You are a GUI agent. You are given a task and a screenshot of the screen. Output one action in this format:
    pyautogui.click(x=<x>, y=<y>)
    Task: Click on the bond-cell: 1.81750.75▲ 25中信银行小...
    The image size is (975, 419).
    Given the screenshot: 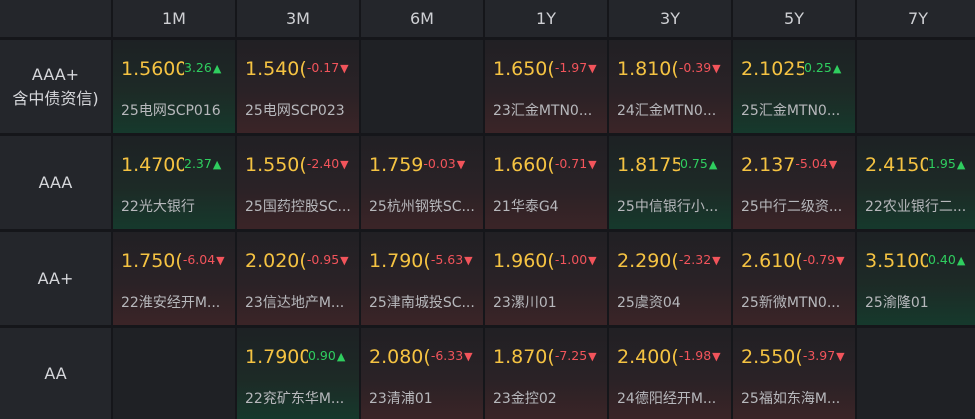 What is the action you would take?
    pyautogui.click(x=670, y=182)
    